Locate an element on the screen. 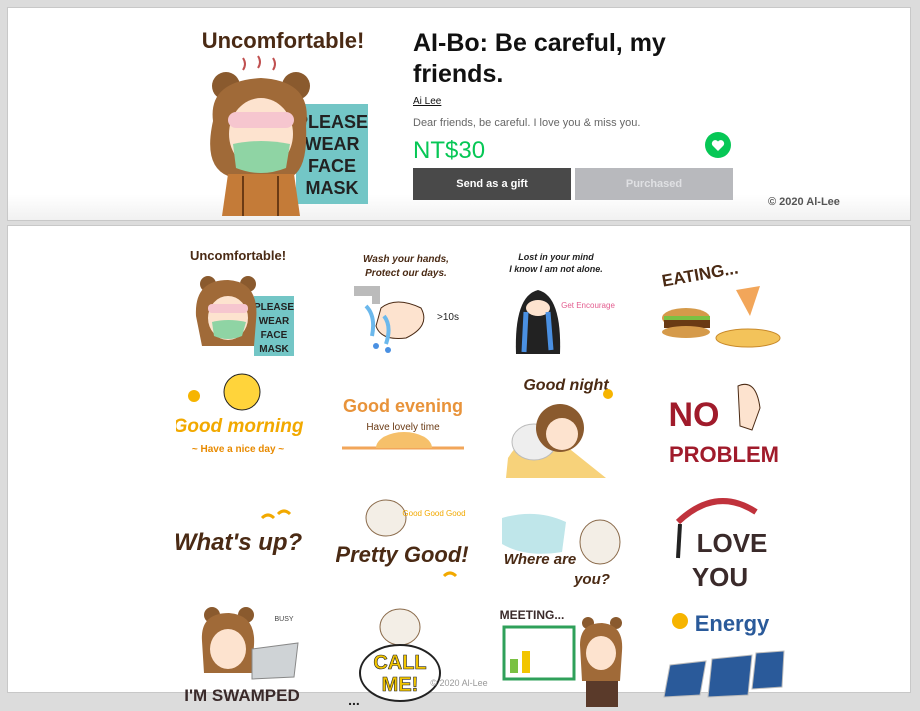 The height and width of the screenshot is (711, 920). main-sign-line-4: MASK is located at coordinates (332, 188).